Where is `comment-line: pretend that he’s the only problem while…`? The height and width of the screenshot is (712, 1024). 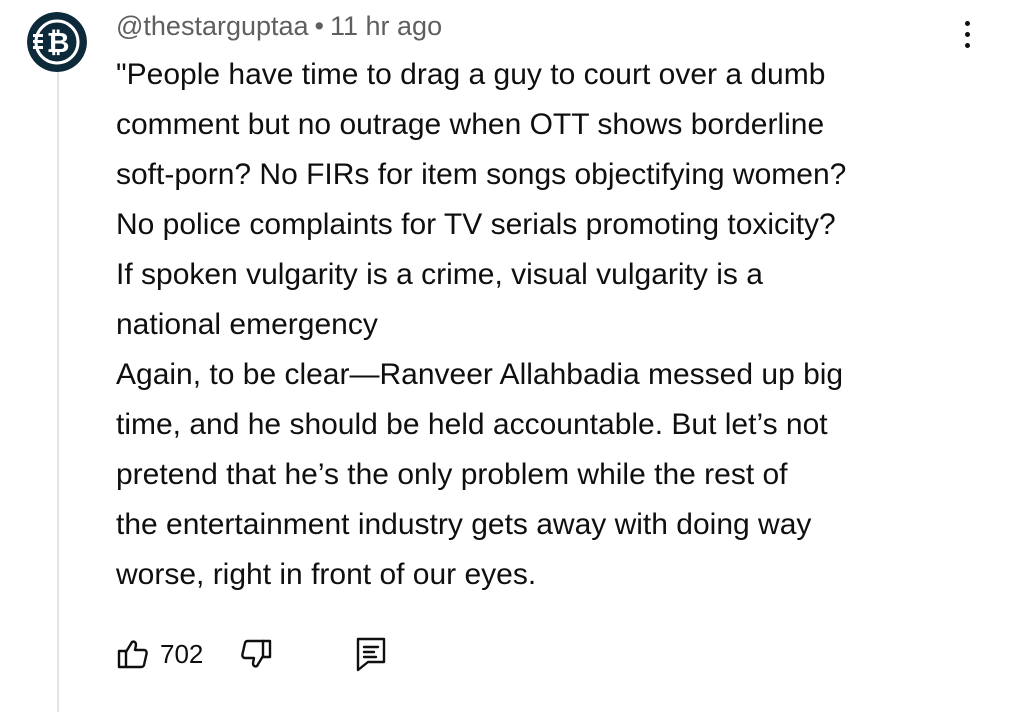
comment-line: pretend that he’s the only problem while… is located at coordinates (452, 474).